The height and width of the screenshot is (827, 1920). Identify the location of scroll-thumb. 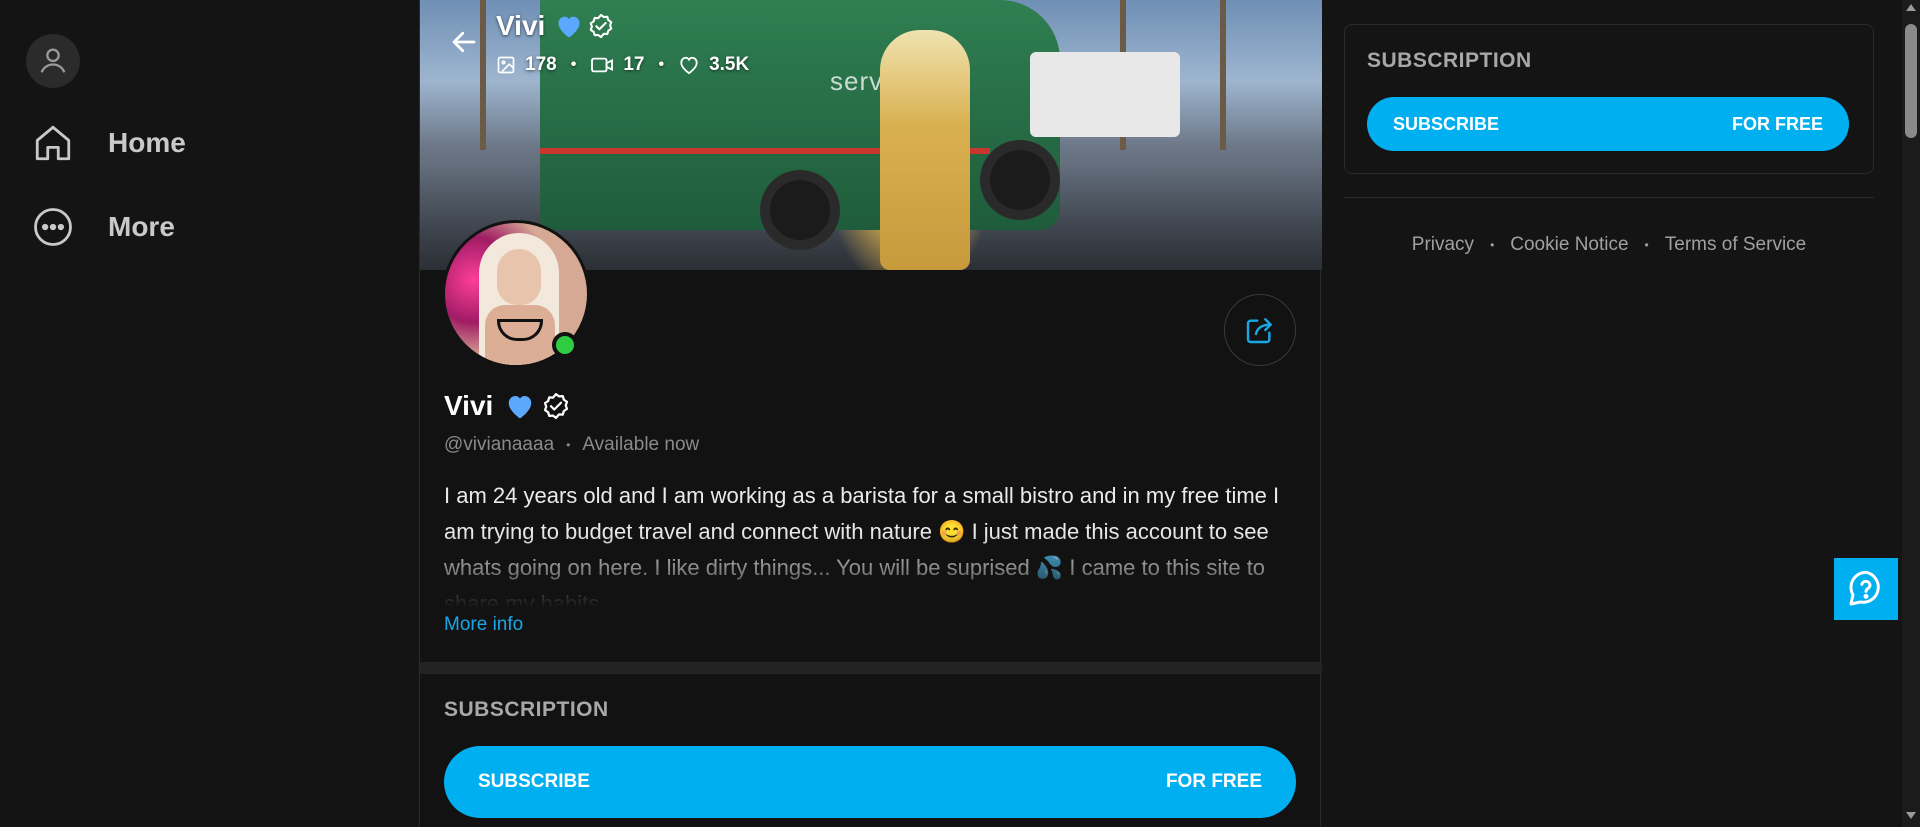
(1911, 81).